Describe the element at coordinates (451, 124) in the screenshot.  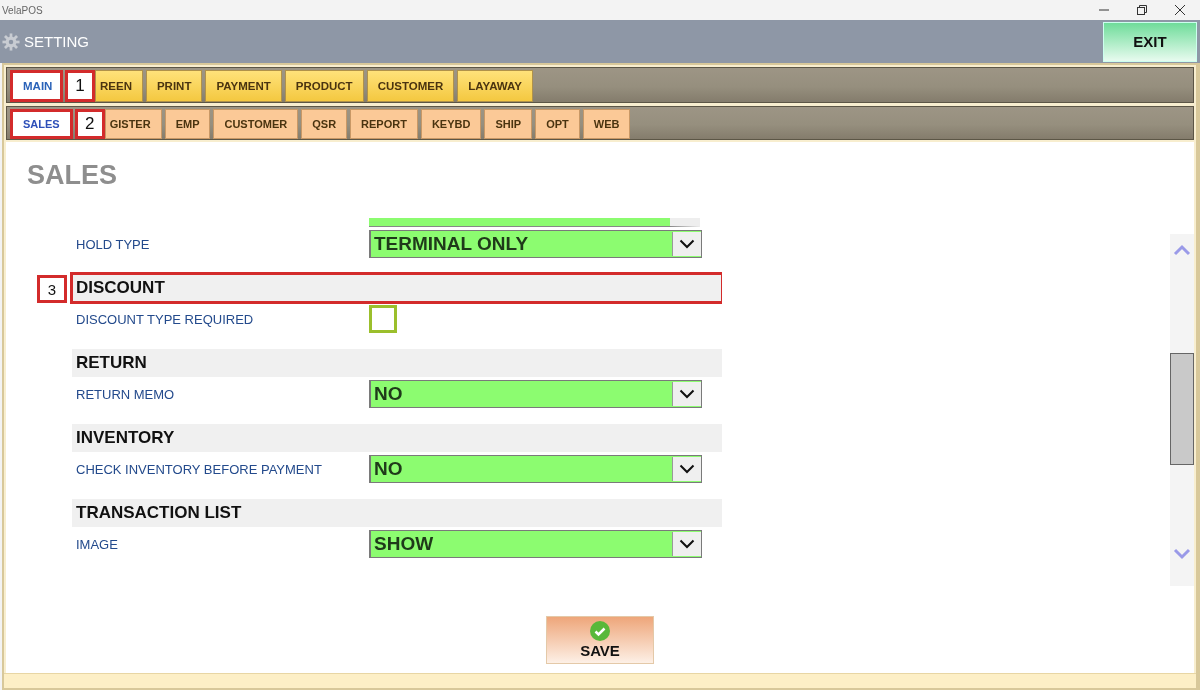
I see `tab: KEYBD` at that location.